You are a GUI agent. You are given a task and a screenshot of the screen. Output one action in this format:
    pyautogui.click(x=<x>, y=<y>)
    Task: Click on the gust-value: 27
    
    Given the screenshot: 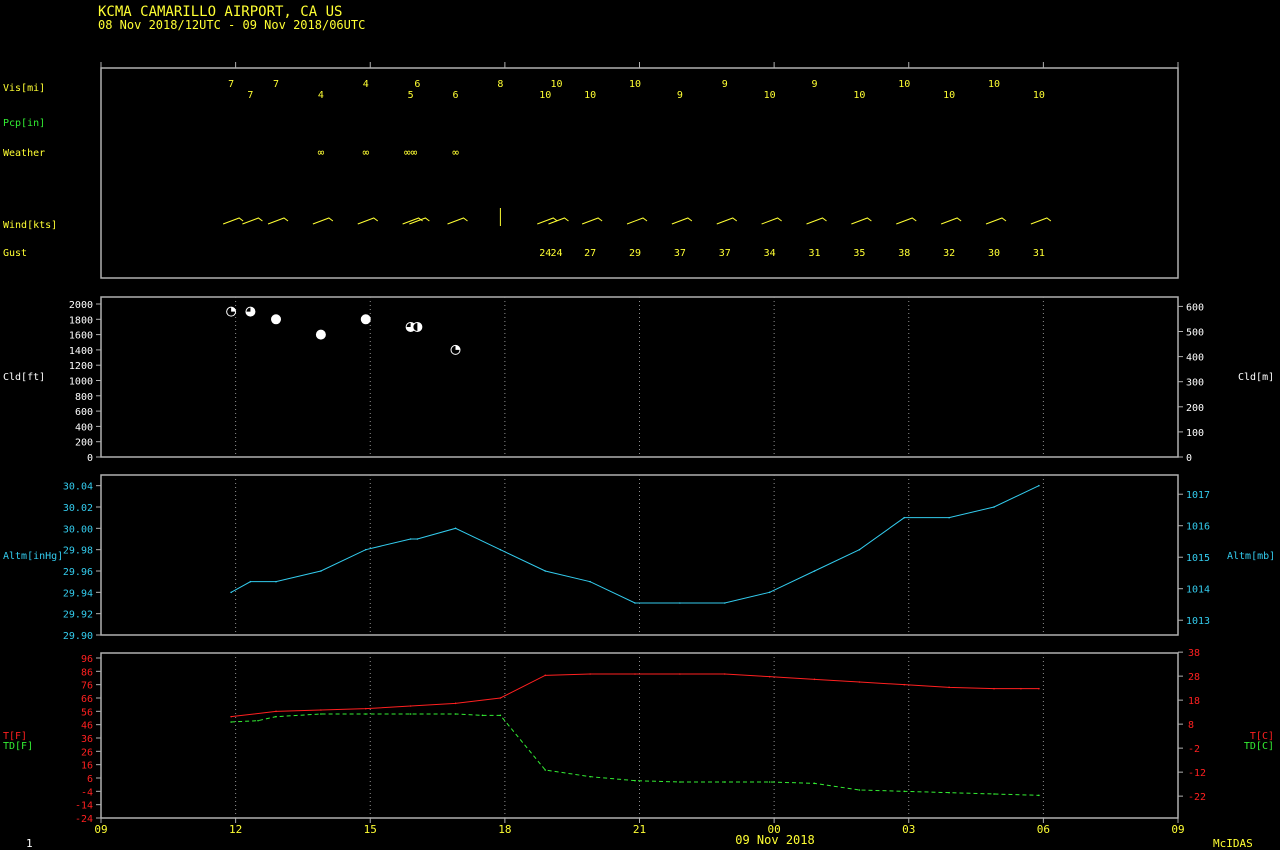 What is the action you would take?
    pyautogui.click(x=590, y=253)
    